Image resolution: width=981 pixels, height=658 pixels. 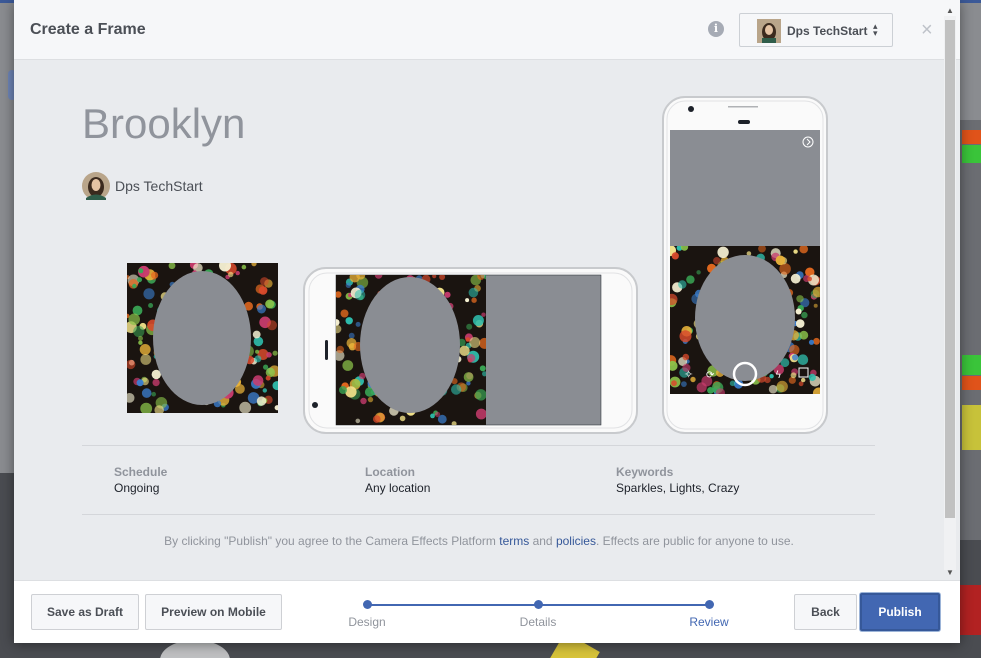 What do you see at coordinates (85, 612) in the screenshot?
I see `save-as-draft-button: Save as Draft` at bounding box center [85, 612].